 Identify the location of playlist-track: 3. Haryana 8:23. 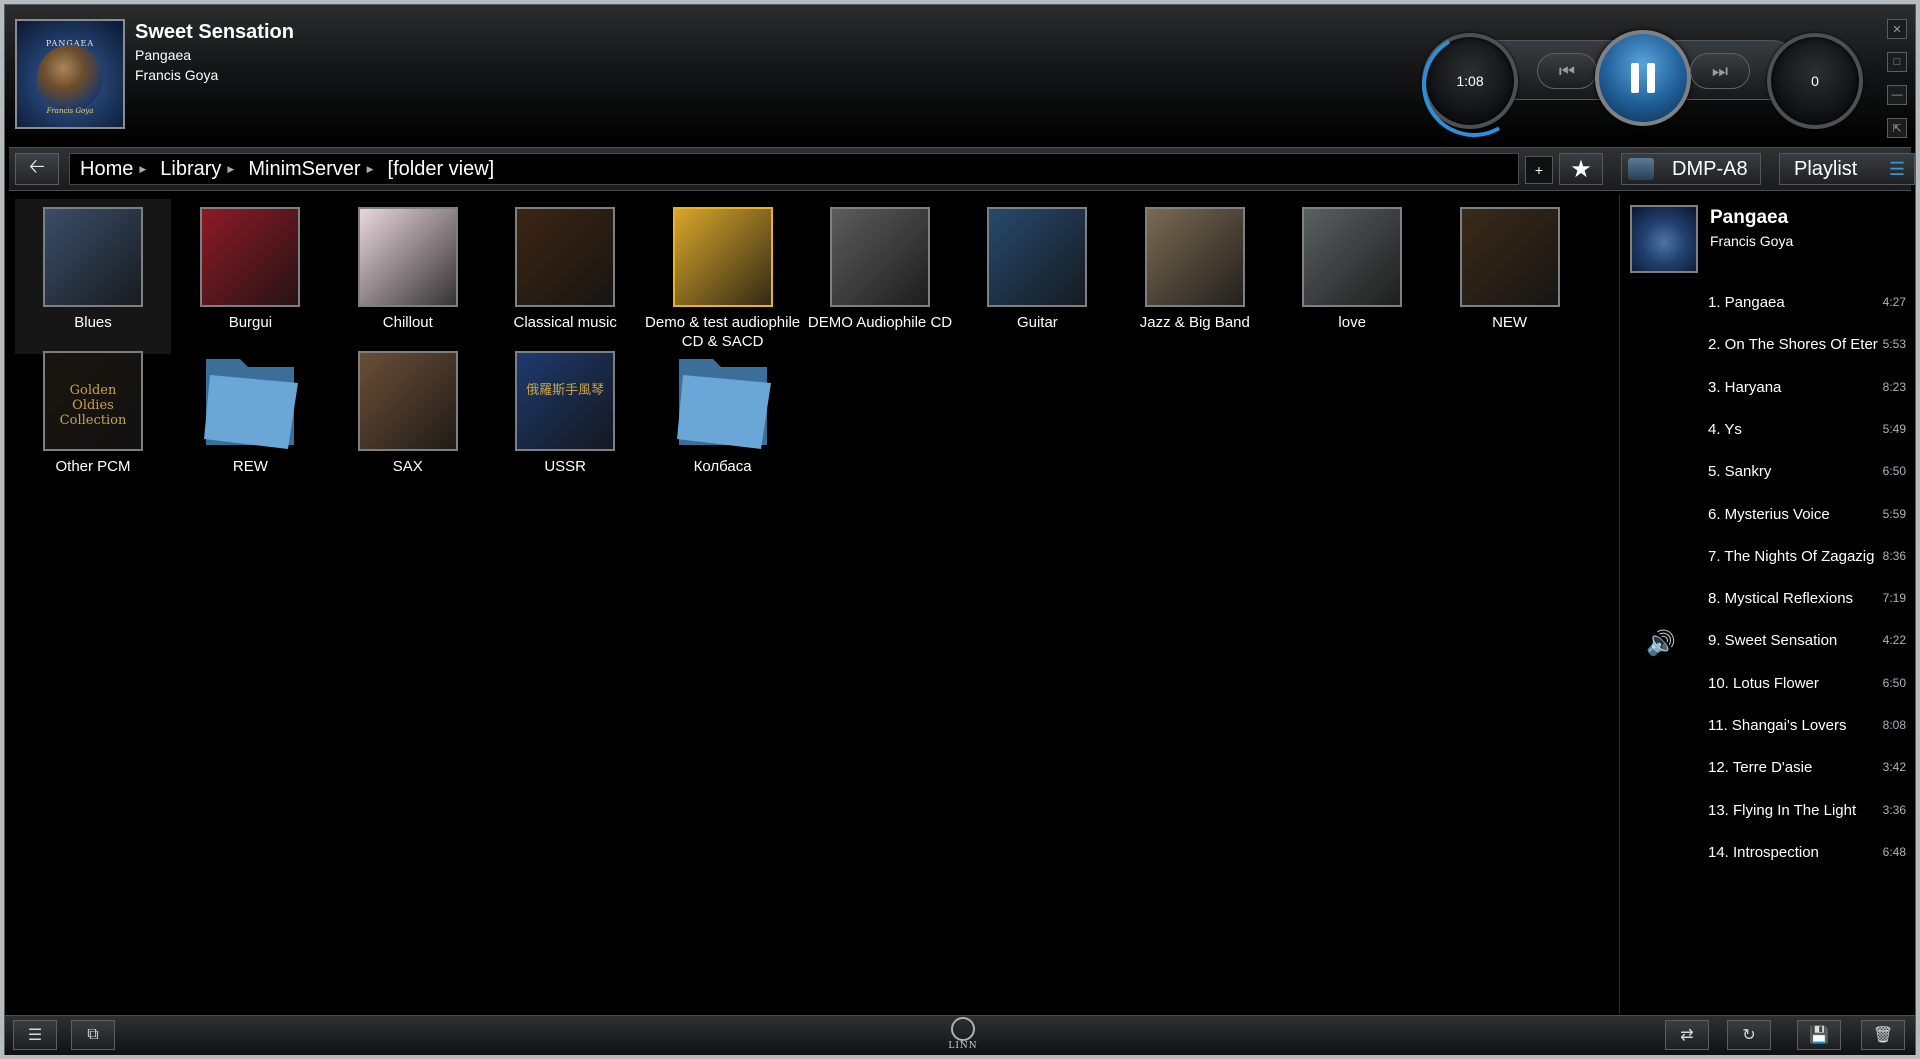
(1765, 388).